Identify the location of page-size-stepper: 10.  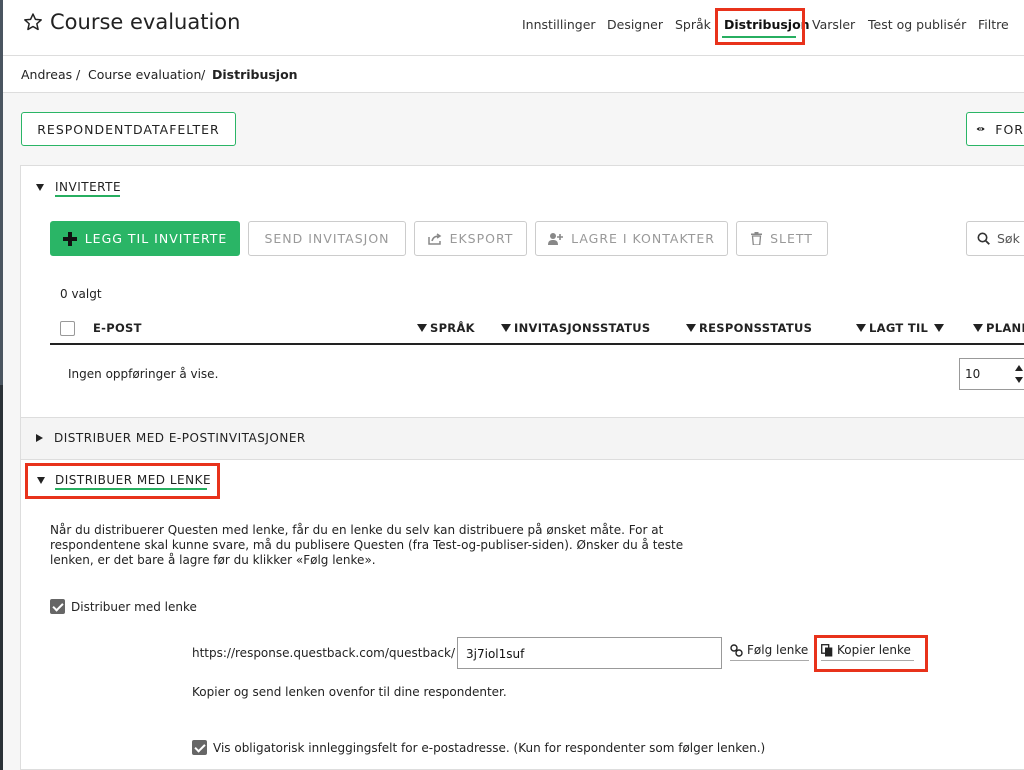
(991, 374).